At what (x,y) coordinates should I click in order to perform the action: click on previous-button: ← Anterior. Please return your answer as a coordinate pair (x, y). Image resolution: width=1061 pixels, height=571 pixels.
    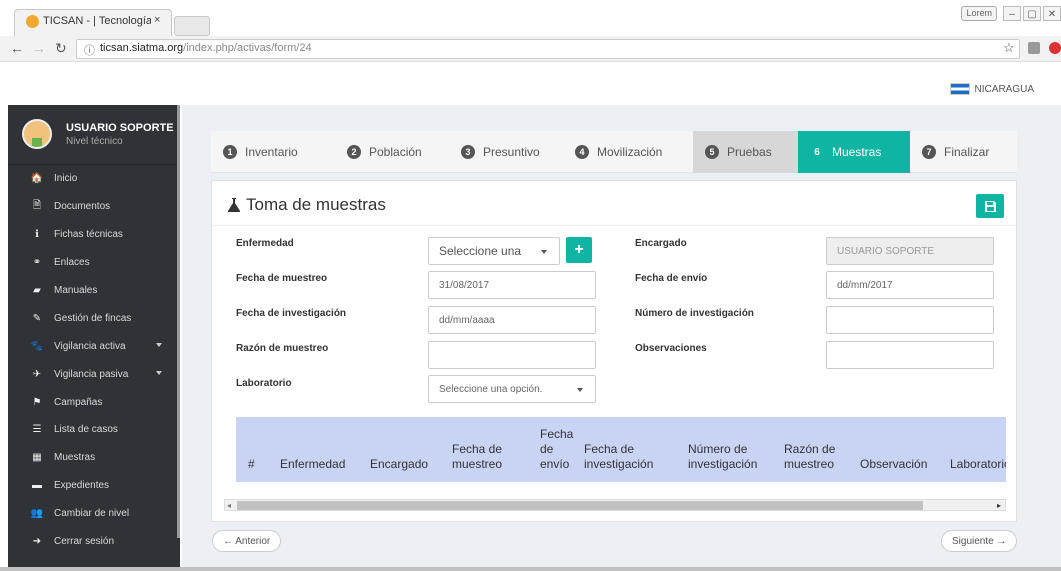
    Looking at the image, I should click on (247, 541).